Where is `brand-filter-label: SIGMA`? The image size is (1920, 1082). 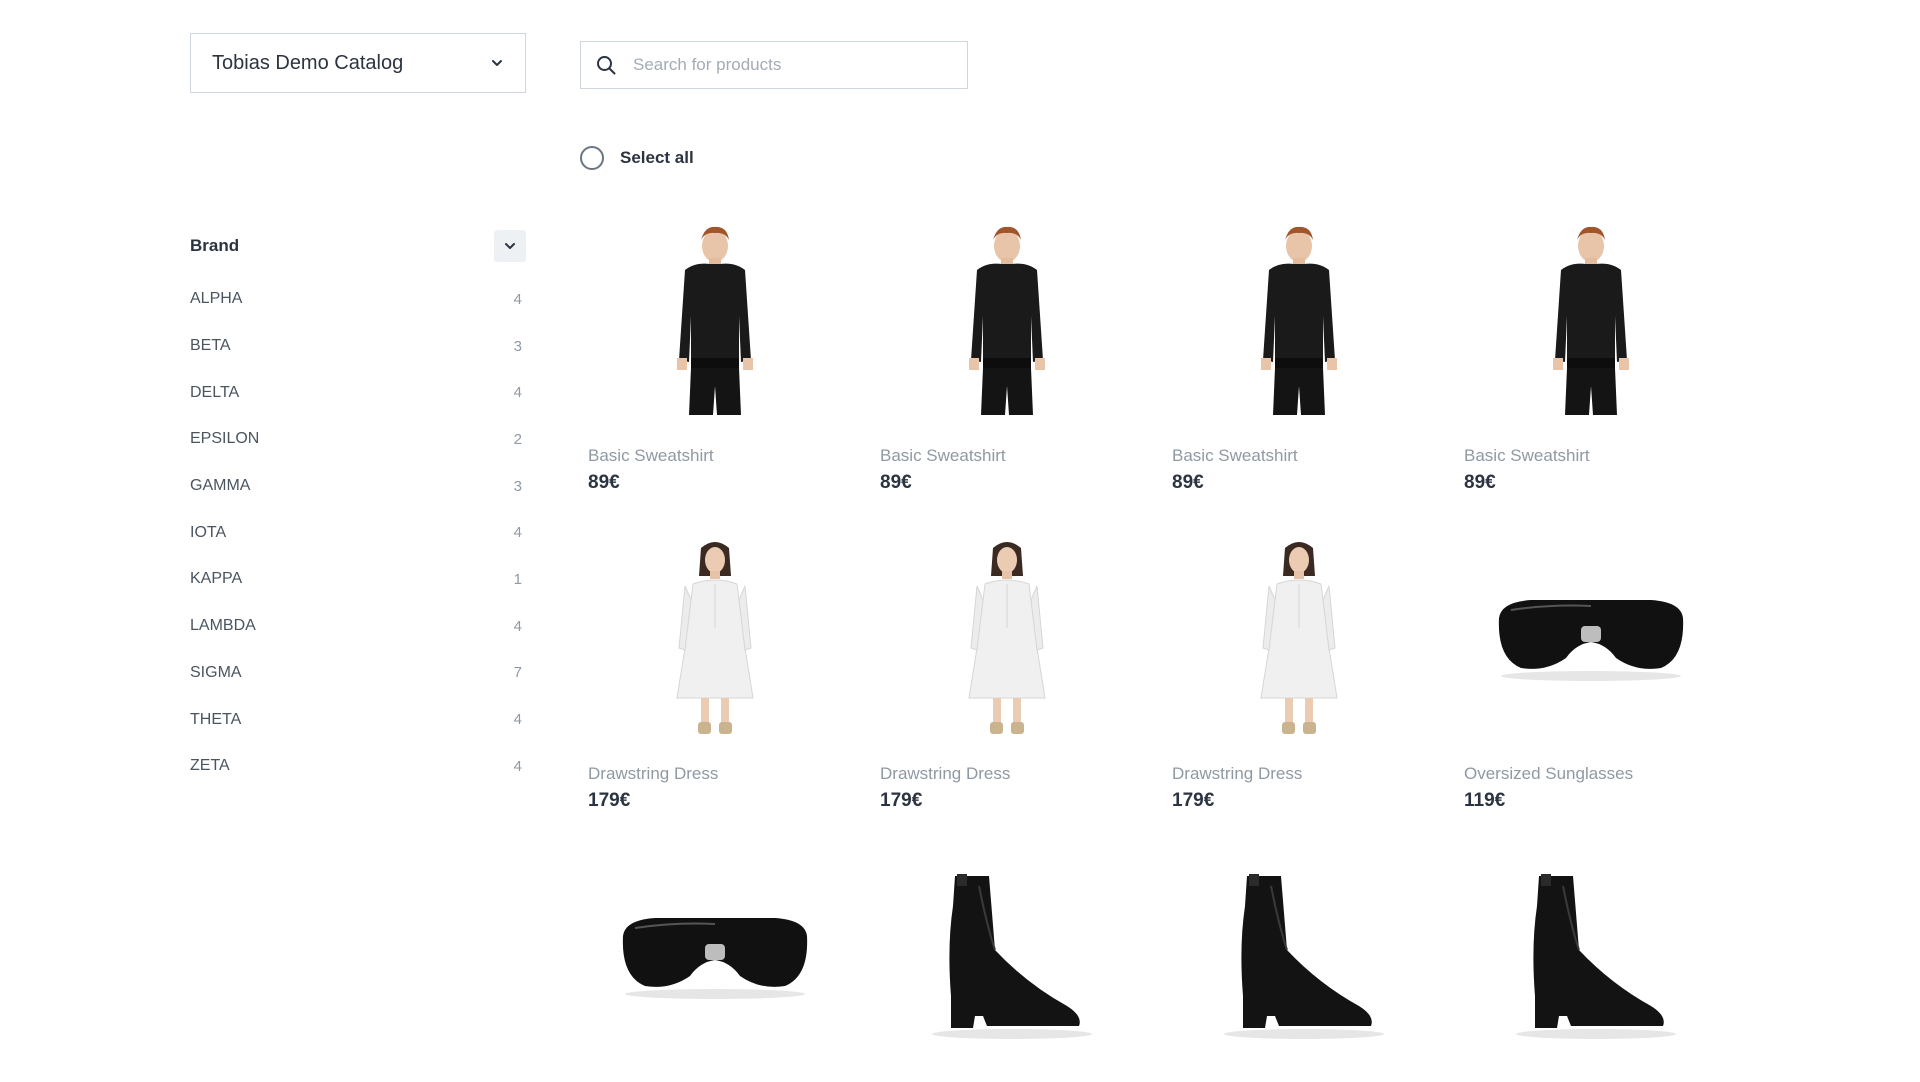 brand-filter-label: SIGMA is located at coordinates (216, 672).